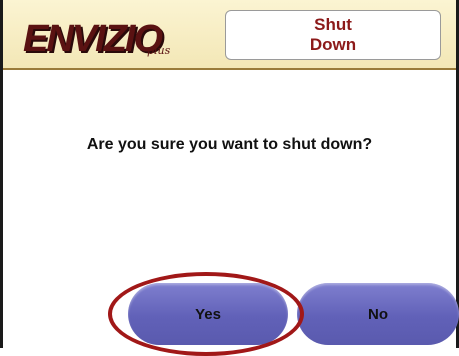 This screenshot has width=459, height=356. I want to click on yes-button: Yes, so click(208, 314).